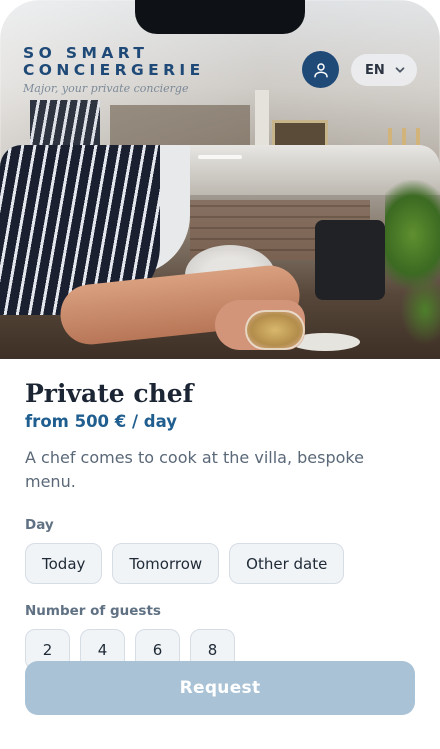 This screenshot has height=749, width=440. I want to click on service-title: Private chef, so click(109, 393).